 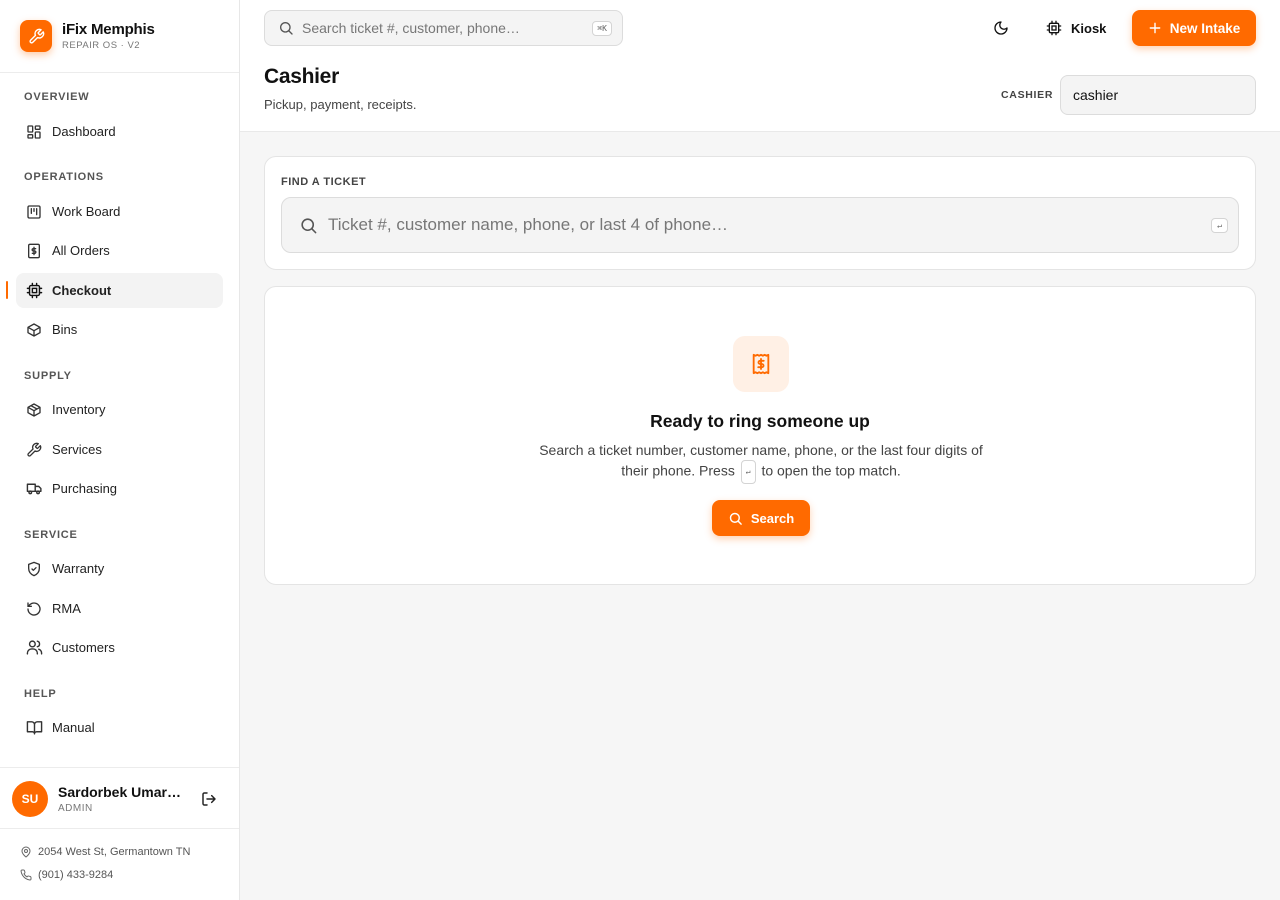 I want to click on cashier-field: cashier, so click(x=1158, y=95).